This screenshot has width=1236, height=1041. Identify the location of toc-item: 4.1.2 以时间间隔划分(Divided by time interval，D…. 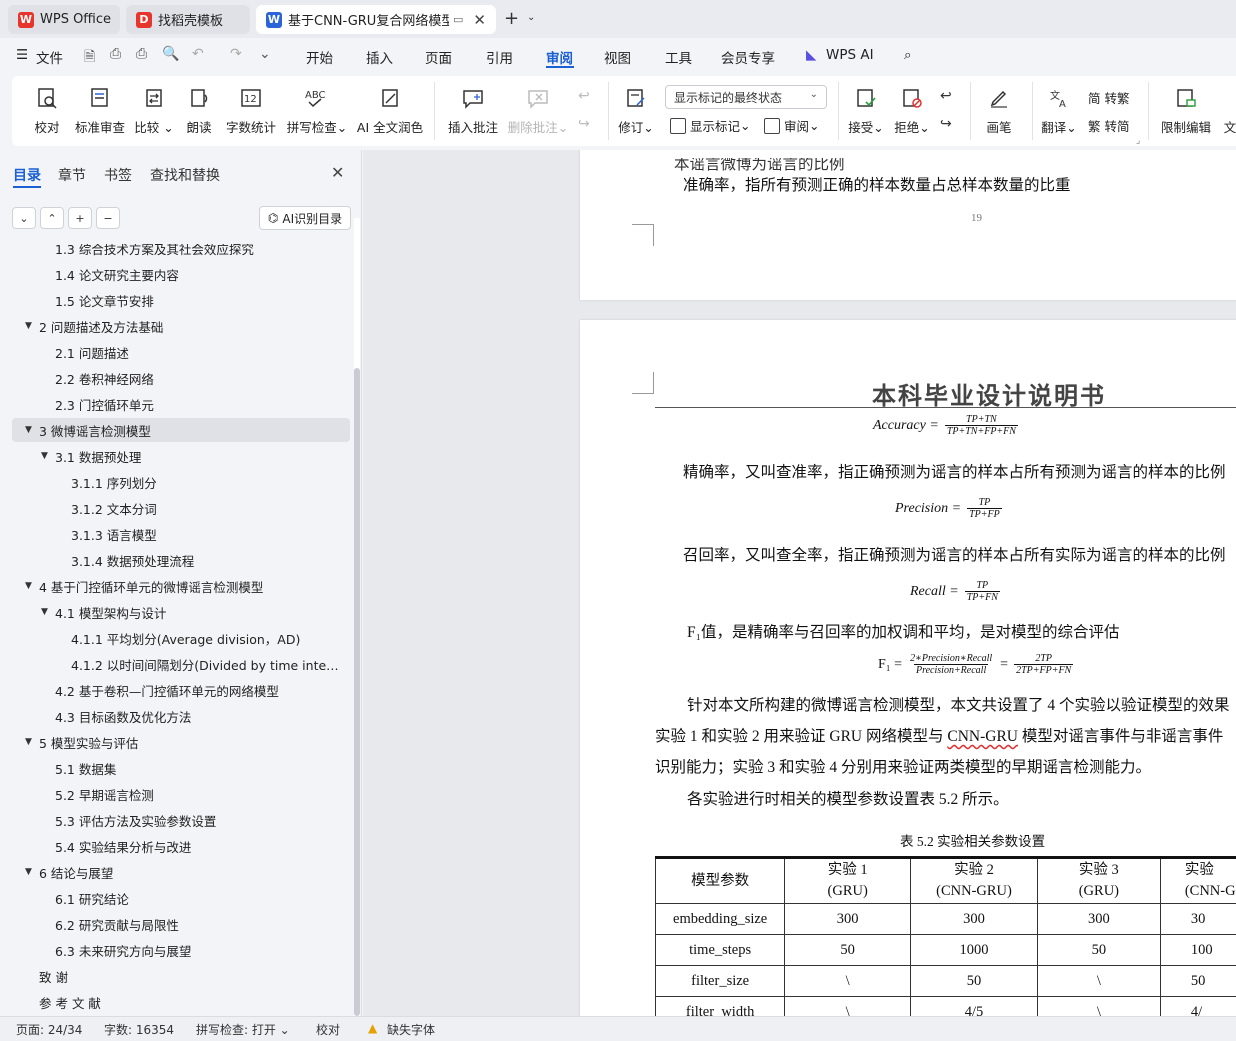
(181, 664).